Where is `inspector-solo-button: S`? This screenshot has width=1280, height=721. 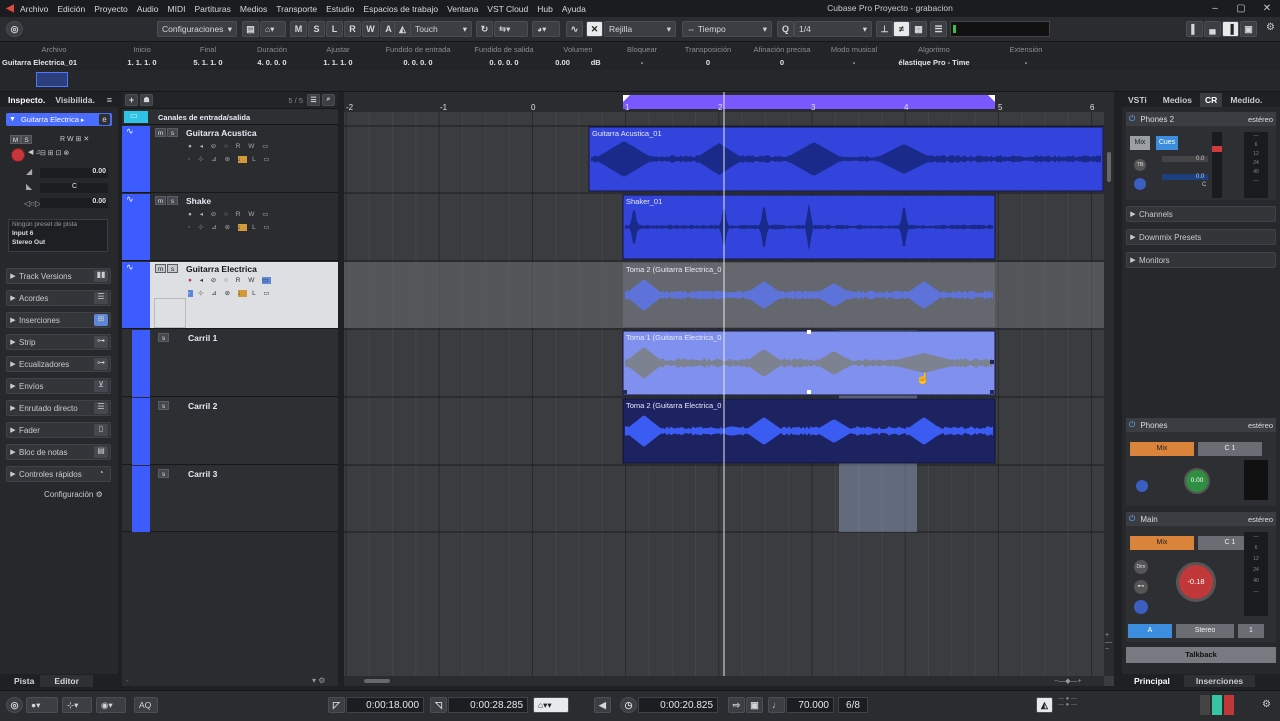
inspector-solo-button: S is located at coordinates (26, 139).